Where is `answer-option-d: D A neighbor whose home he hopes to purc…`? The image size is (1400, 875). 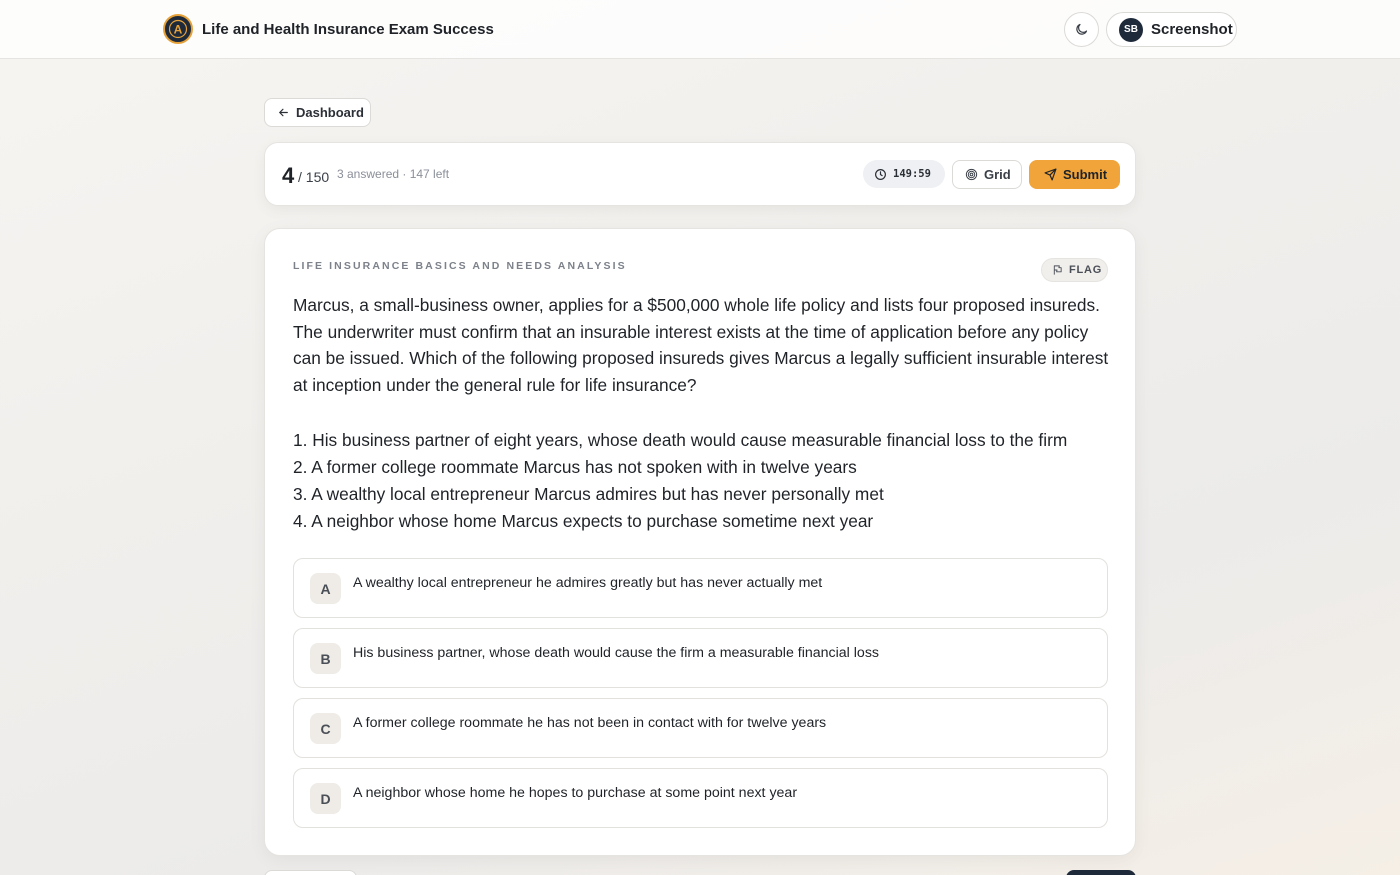
answer-option-d: D A neighbor whose home he hopes to purc… is located at coordinates (700, 798).